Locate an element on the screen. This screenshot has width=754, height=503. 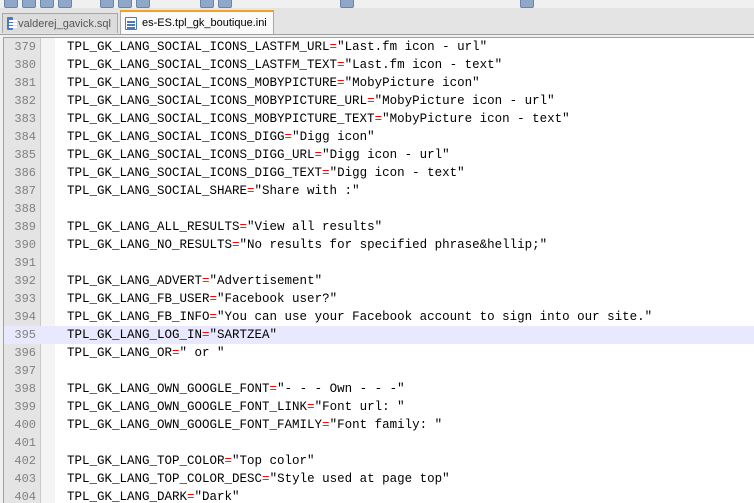
line-number: 399 is located at coordinates (25, 407).